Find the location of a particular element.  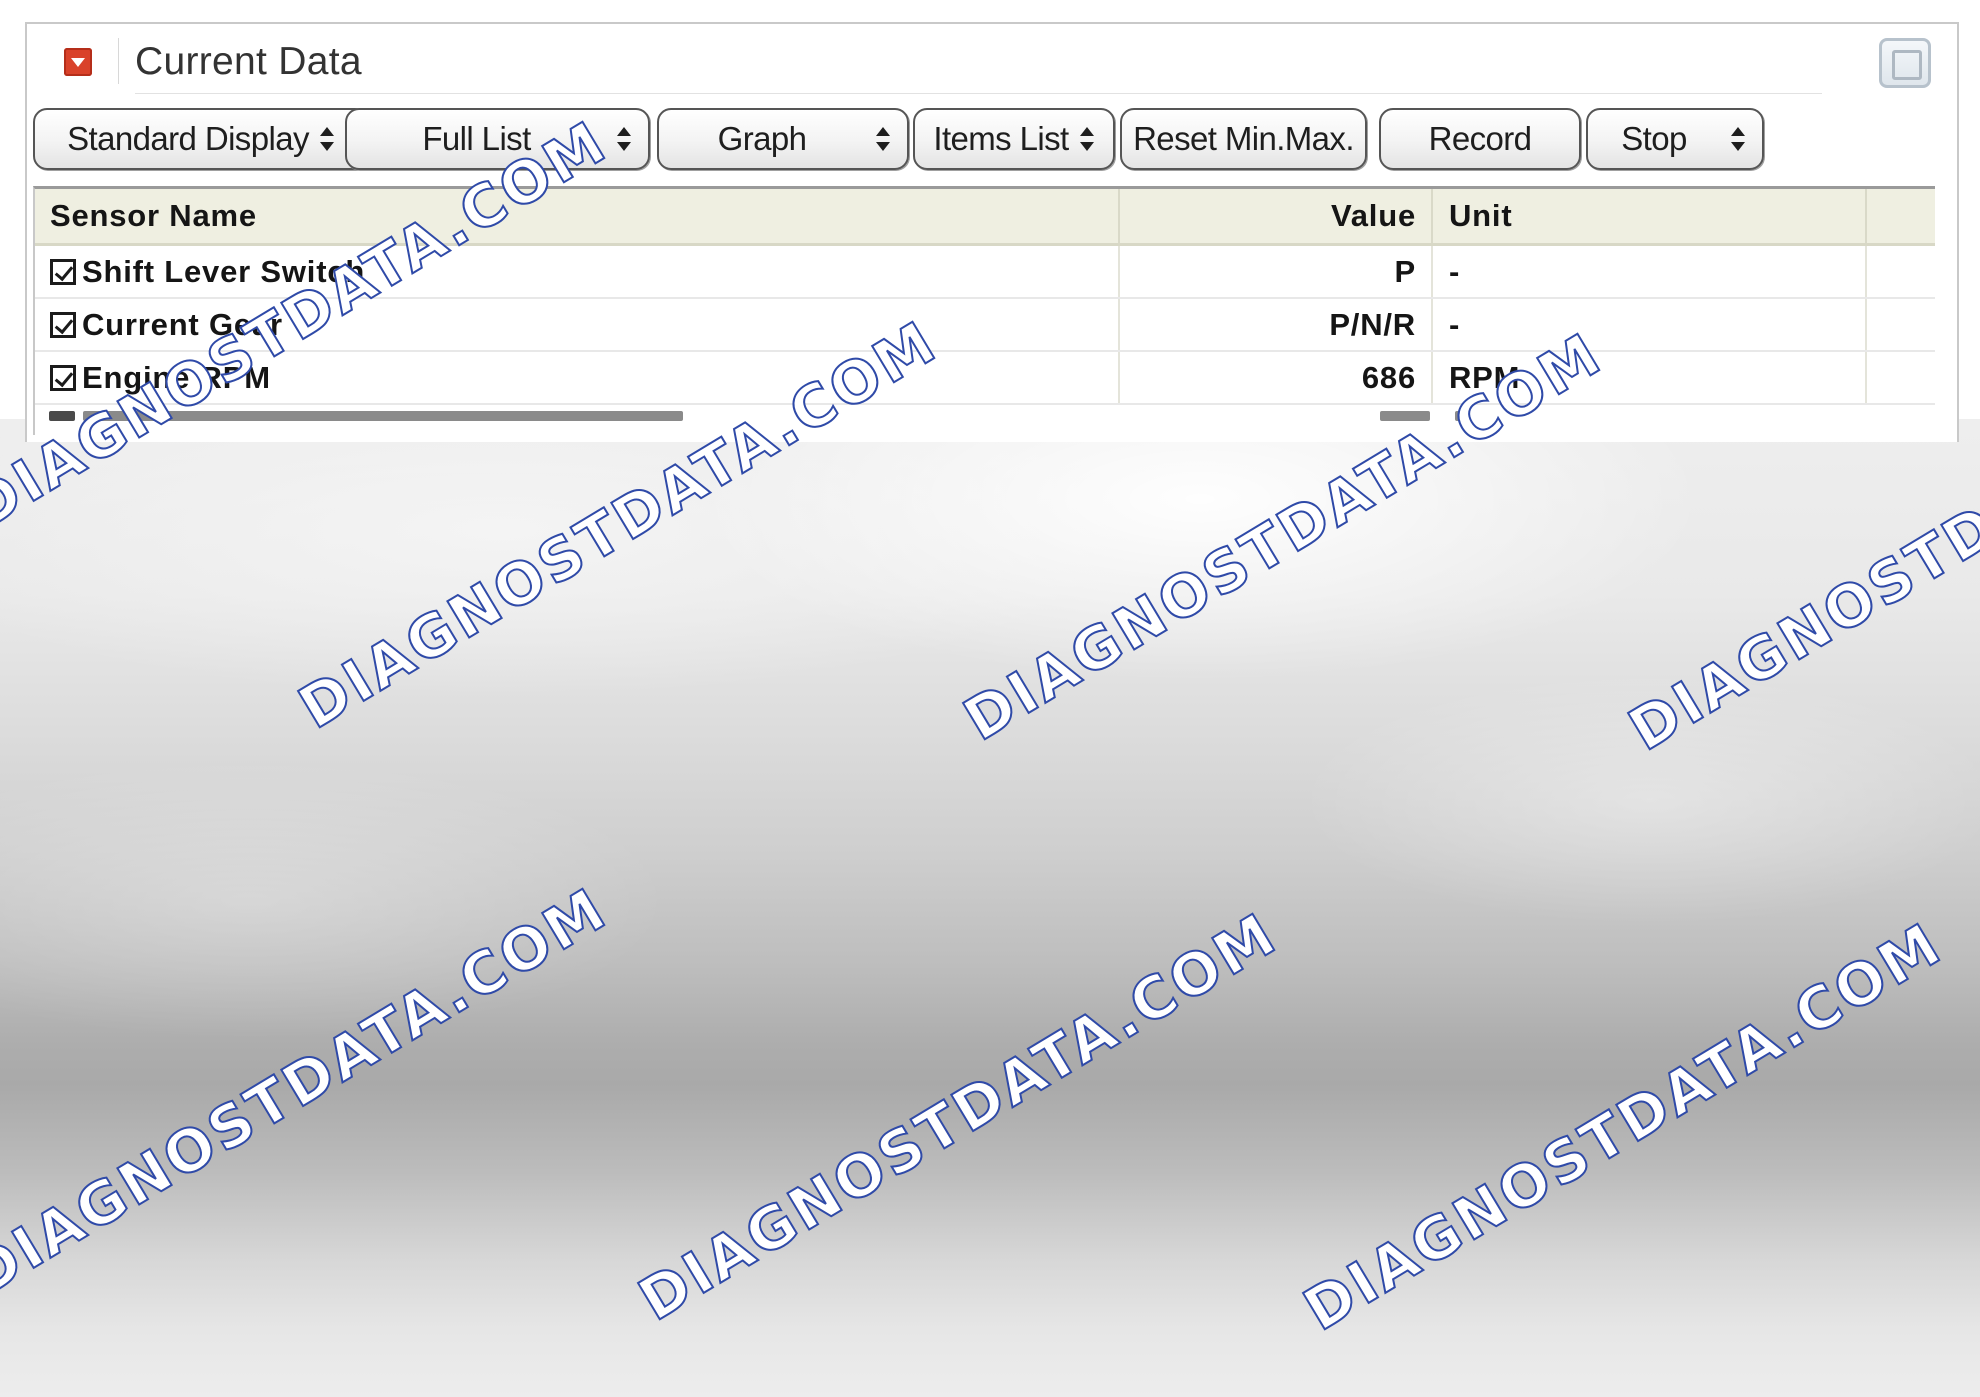

standard-display-select: Standard Display is located at coordinates (201, 139).